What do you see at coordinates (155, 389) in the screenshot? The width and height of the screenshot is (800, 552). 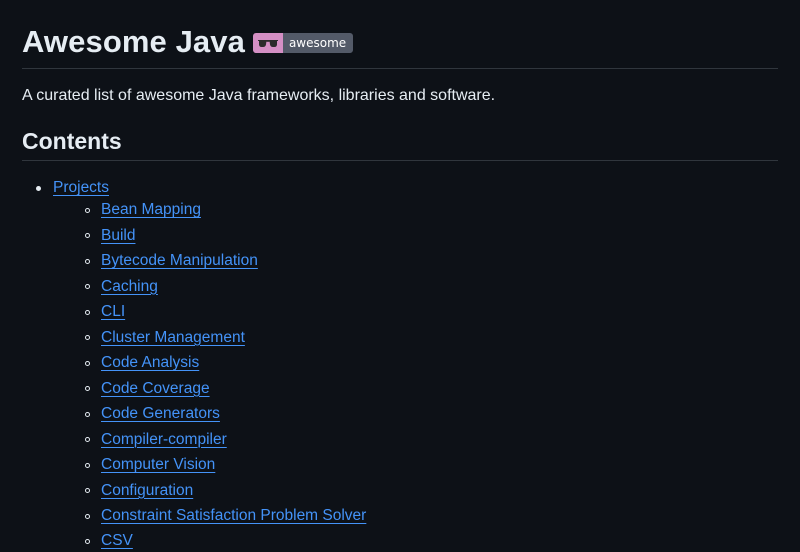 I see `toc-link: Code Coverage` at bounding box center [155, 389].